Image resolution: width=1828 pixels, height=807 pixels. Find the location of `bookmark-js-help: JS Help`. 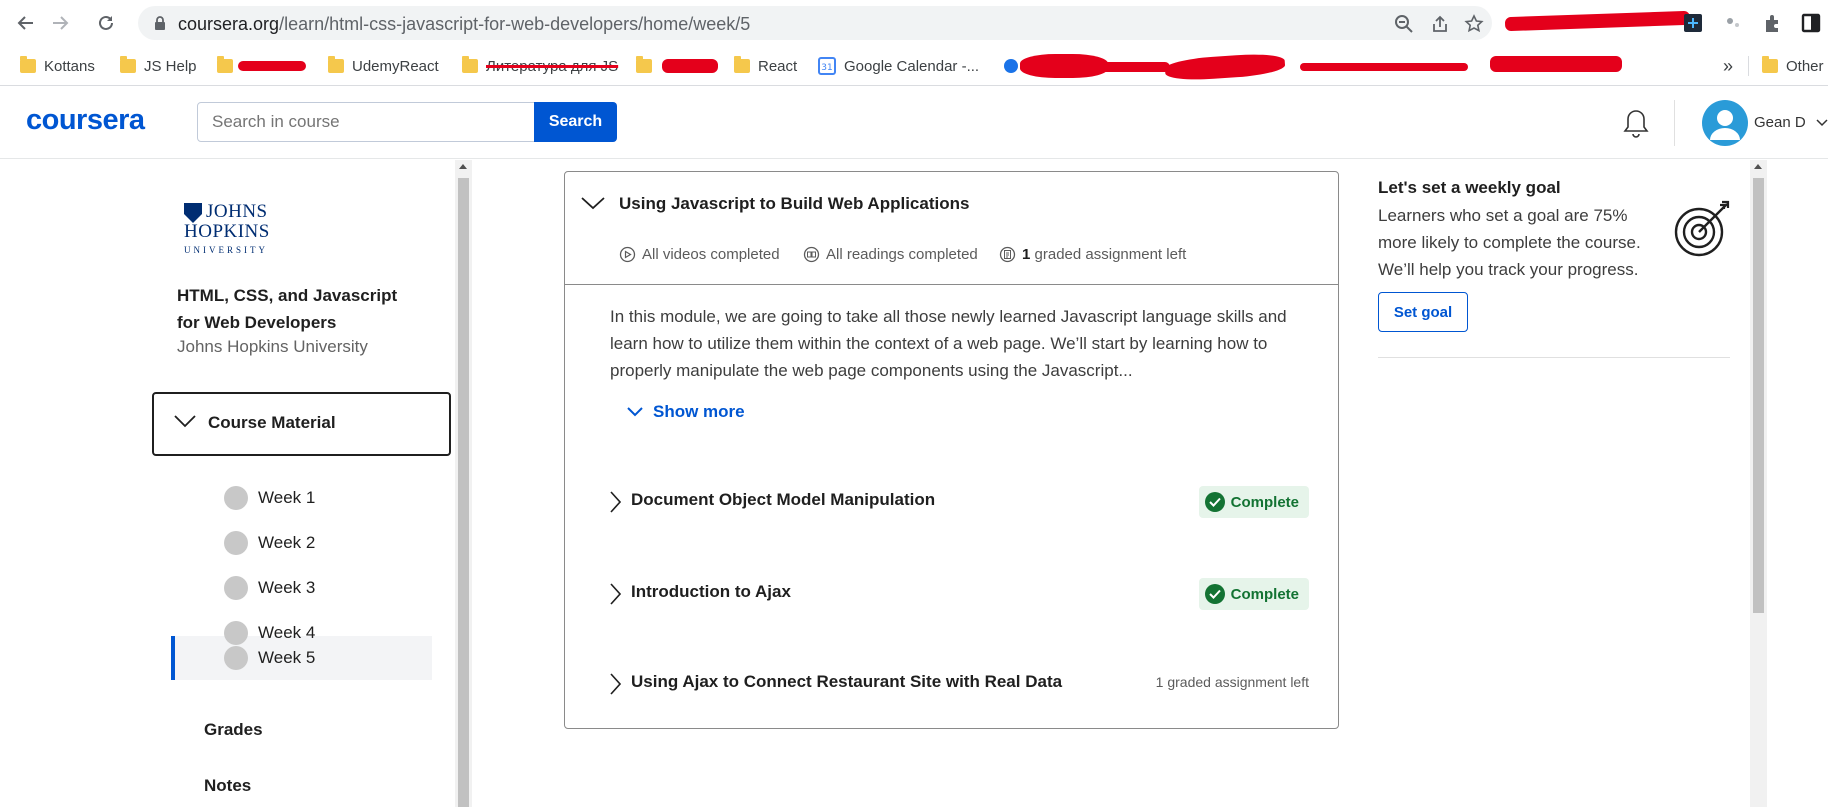

bookmark-js-help: JS Help is located at coordinates (158, 66).